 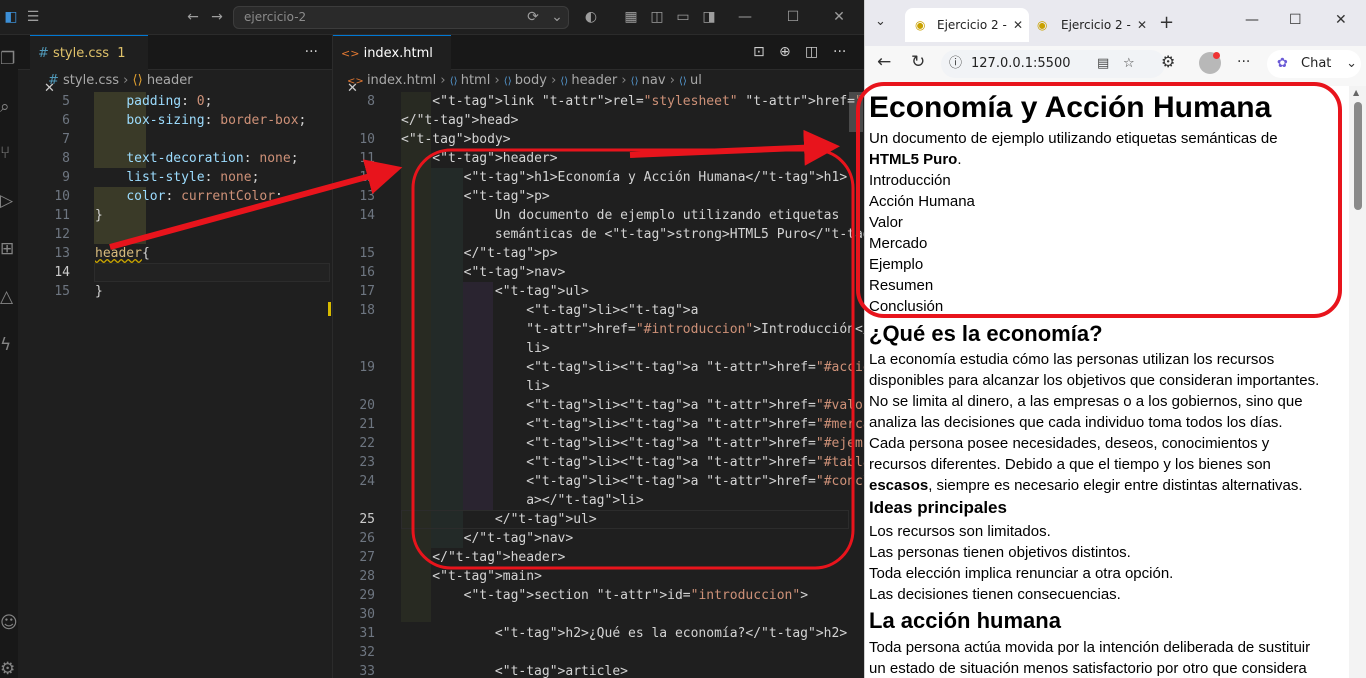 I want to click on toggle-panel-icon: ▭, so click(x=683, y=17).